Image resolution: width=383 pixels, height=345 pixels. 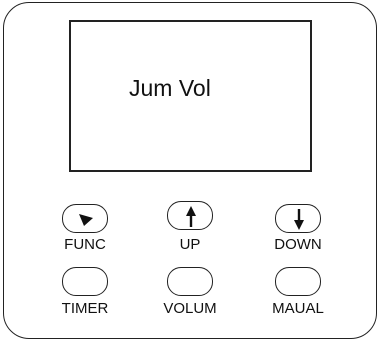 I want to click on func-label: FUNC, so click(x=85, y=244).